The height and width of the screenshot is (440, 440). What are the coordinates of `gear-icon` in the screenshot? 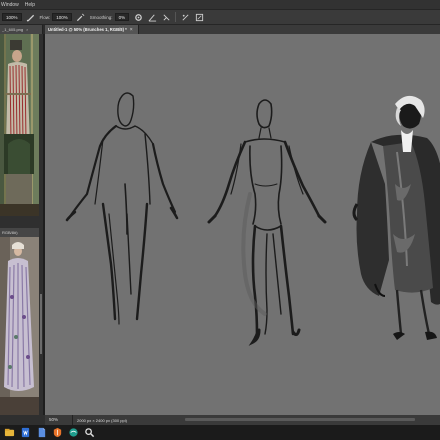 It's located at (138, 17).